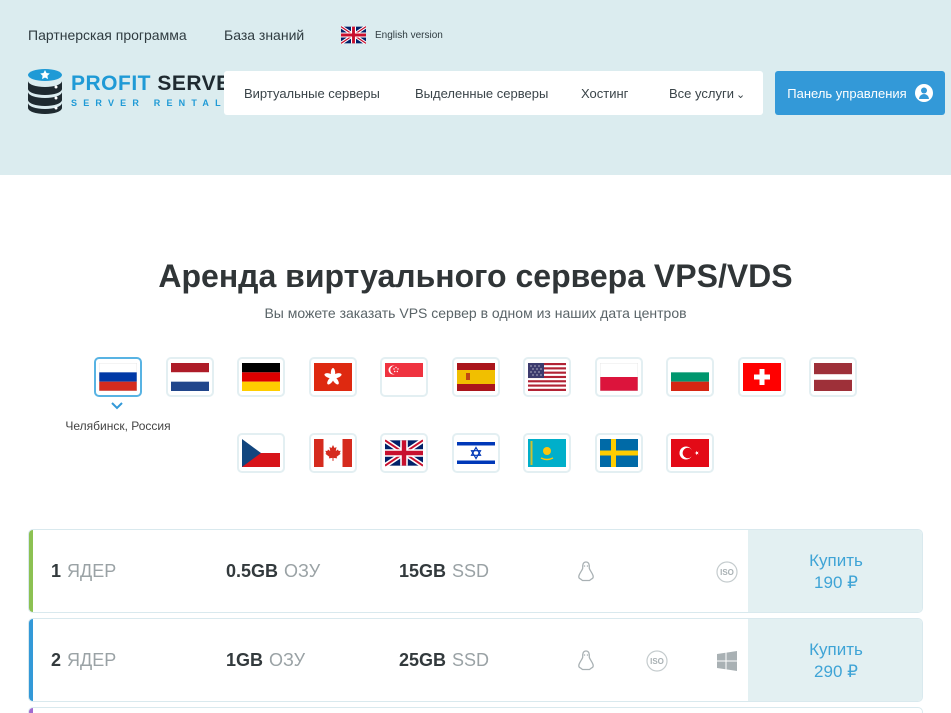 Image resolution: width=951 pixels, height=713 pixels. I want to click on flag-canada, so click(333, 453).